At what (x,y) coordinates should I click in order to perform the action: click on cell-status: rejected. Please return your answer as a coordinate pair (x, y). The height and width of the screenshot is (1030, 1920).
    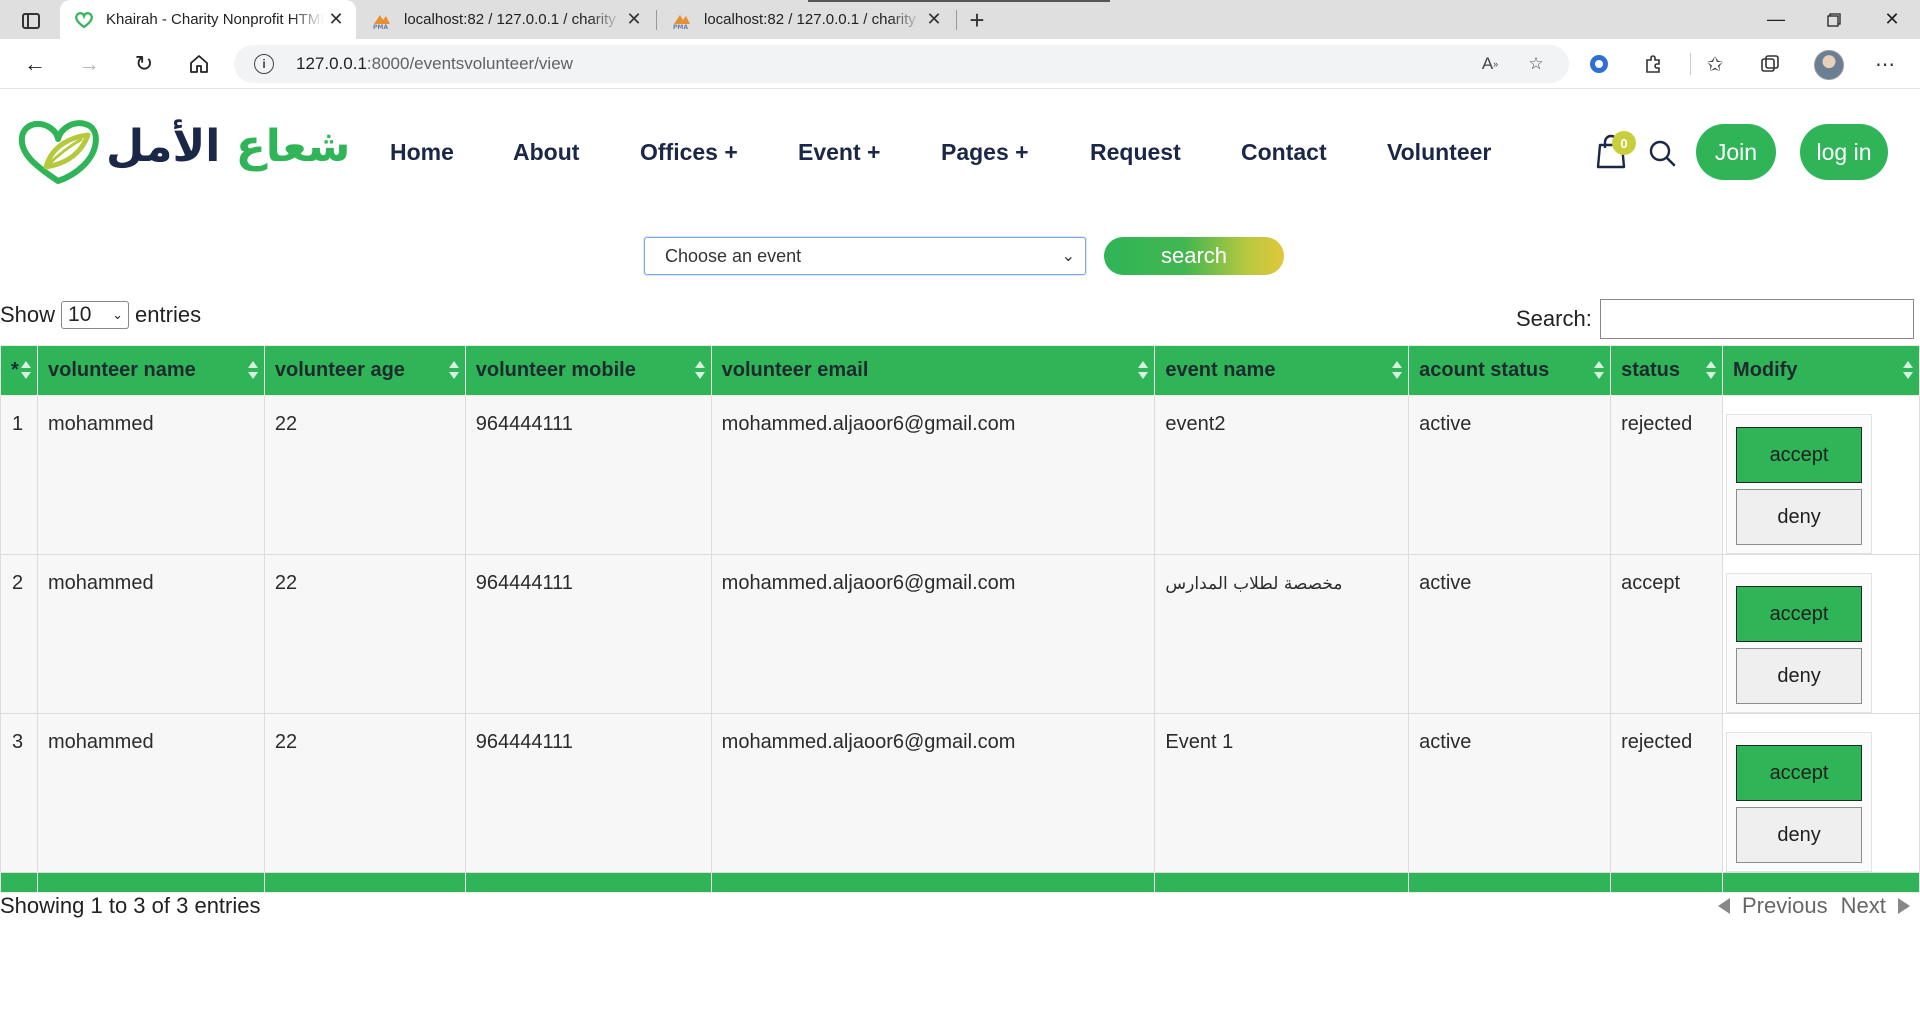
    Looking at the image, I should click on (1667, 793).